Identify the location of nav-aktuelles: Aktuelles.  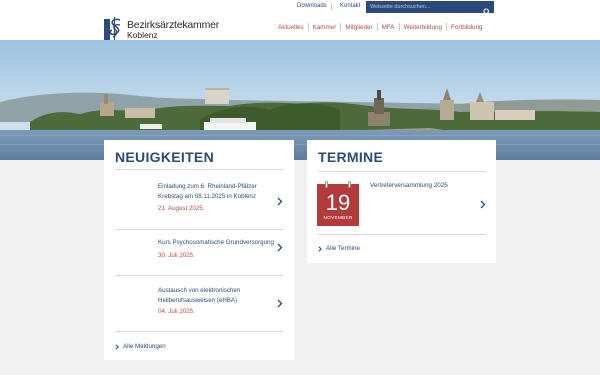
(291, 27).